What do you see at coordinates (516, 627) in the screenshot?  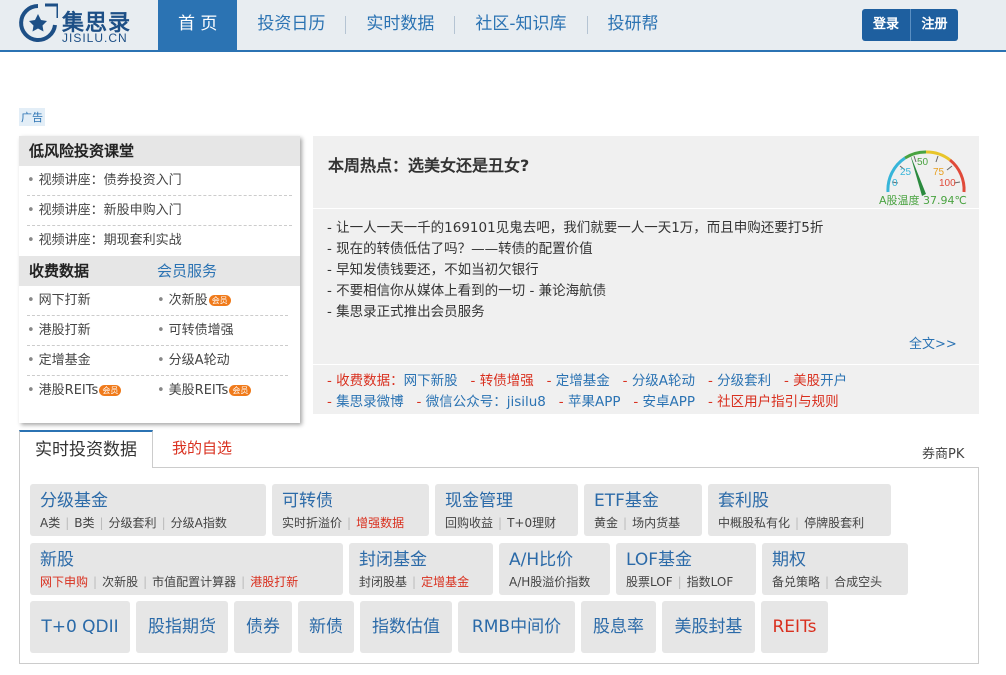 I see `tile-rmb-rate: RMB中间价` at bounding box center [516, 627].